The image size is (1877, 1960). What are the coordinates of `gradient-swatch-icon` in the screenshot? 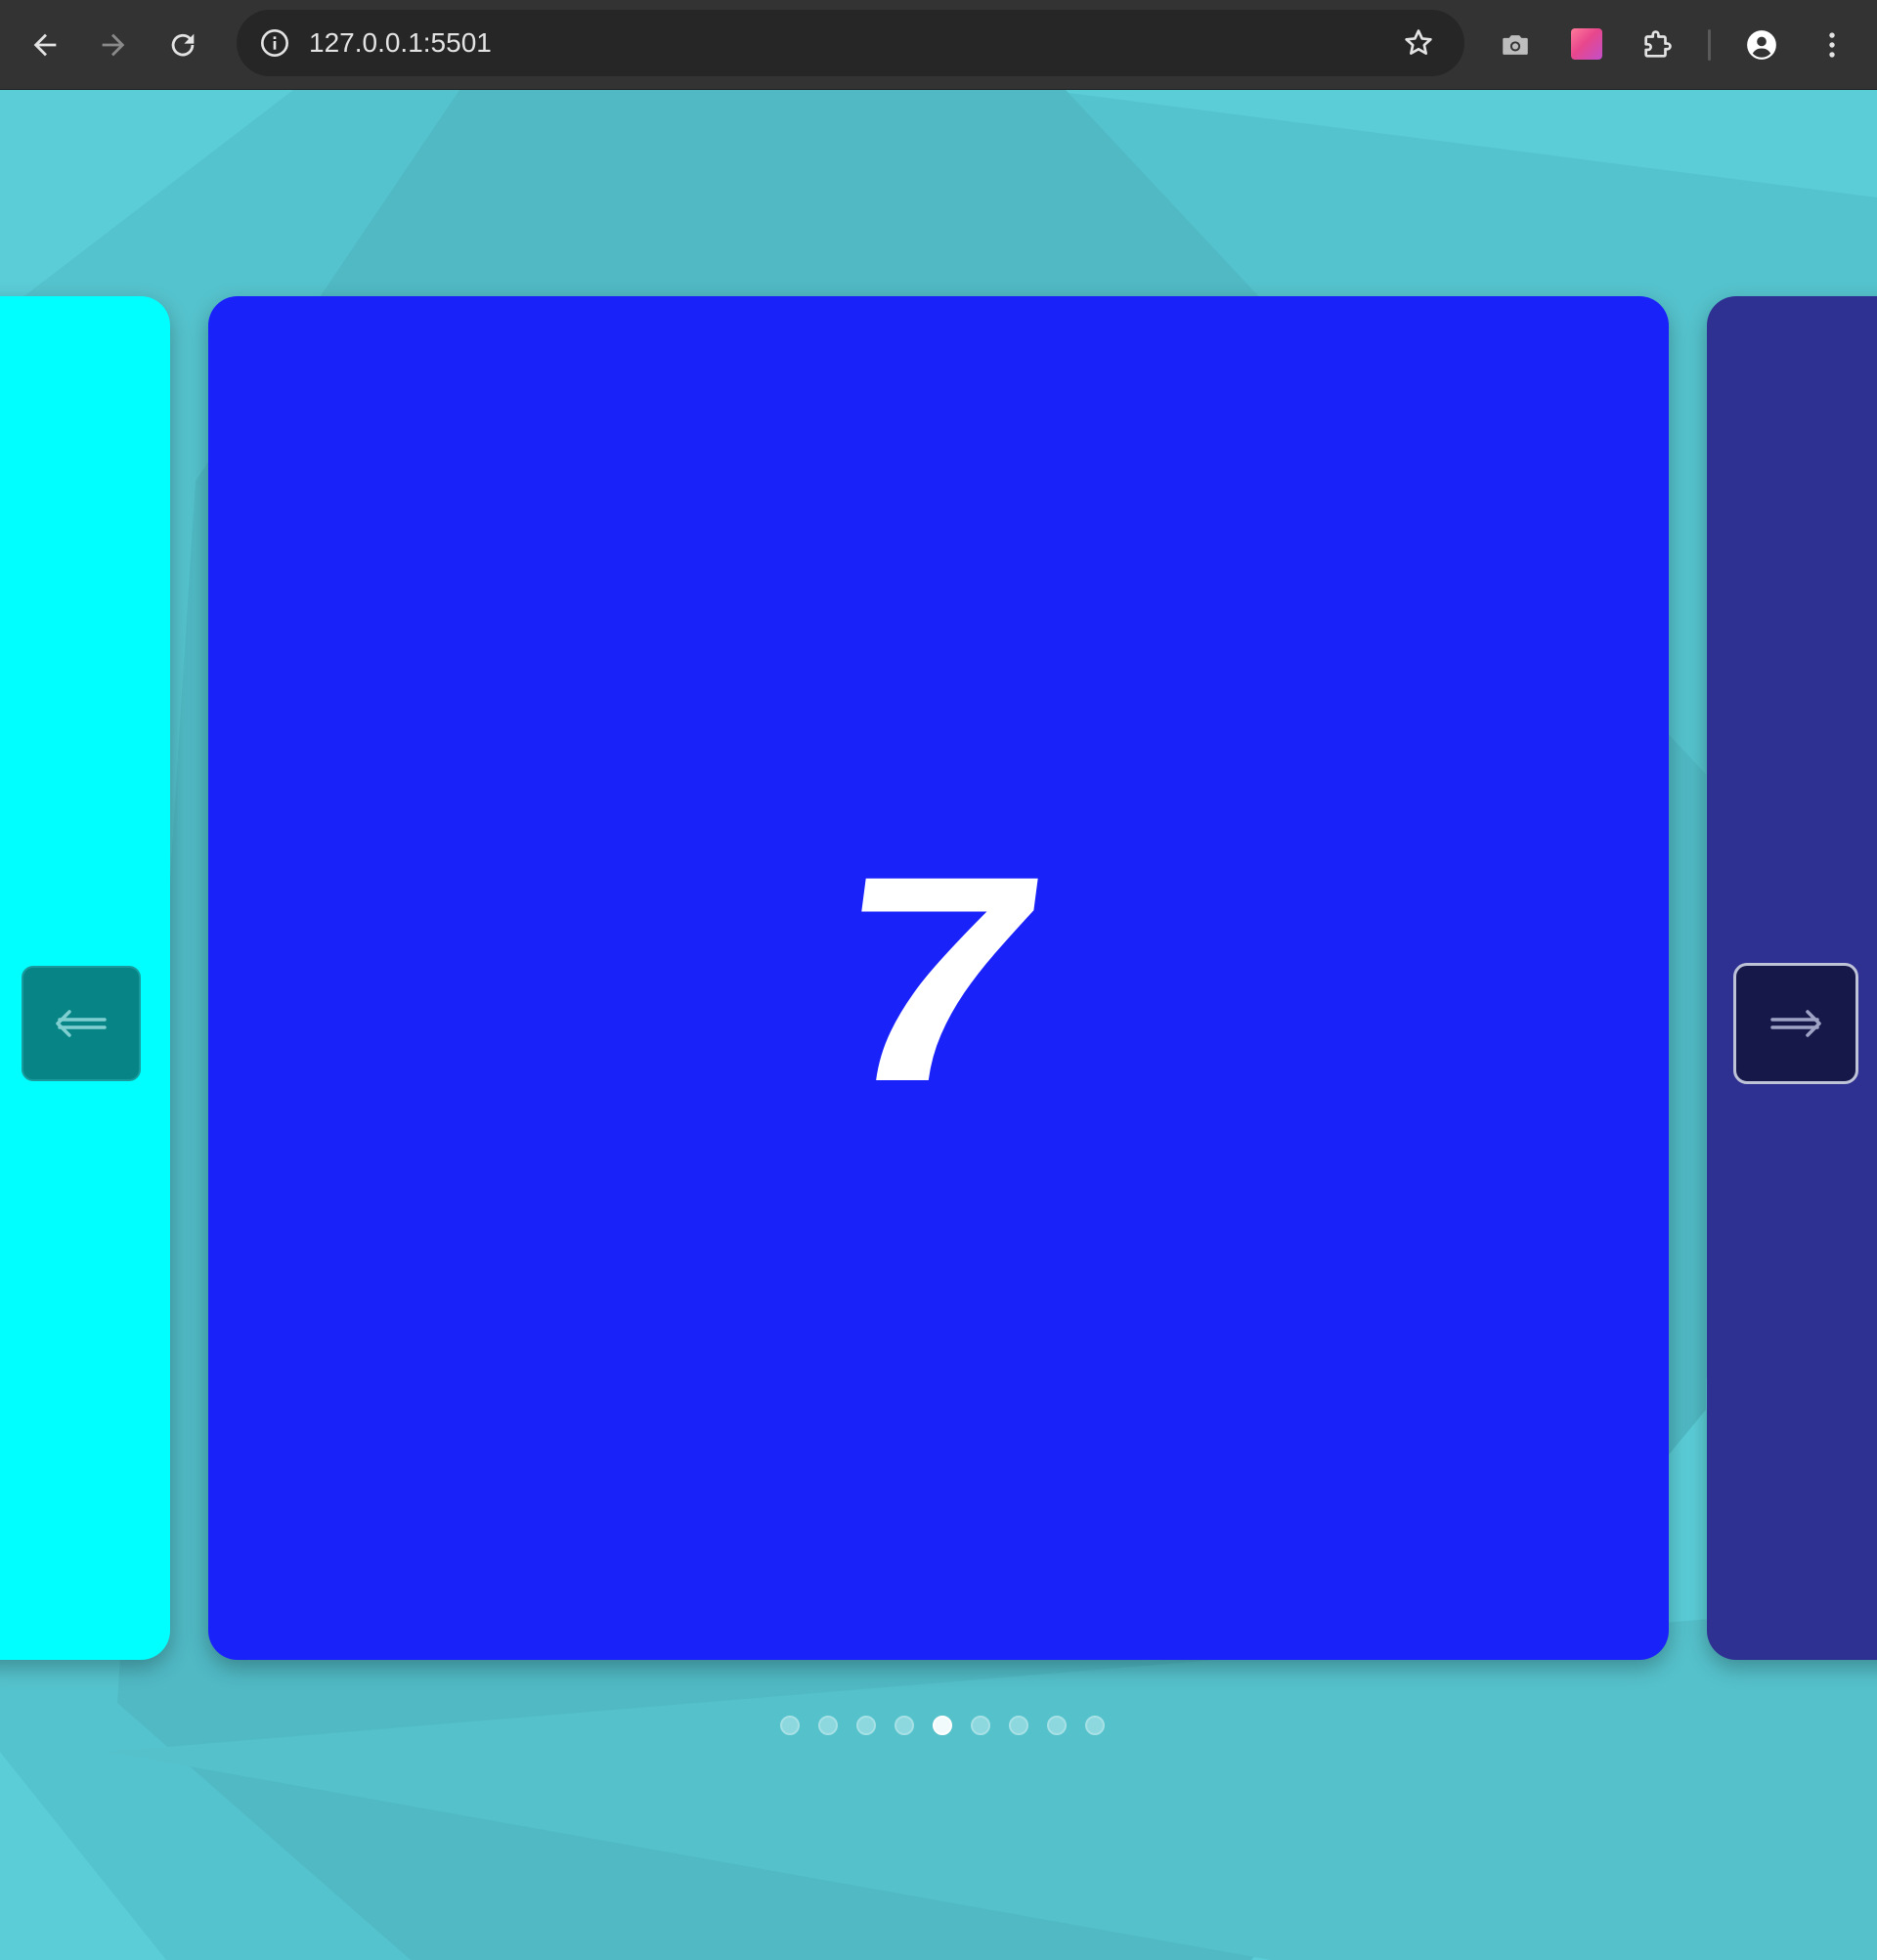 It's located at (1586, 44).